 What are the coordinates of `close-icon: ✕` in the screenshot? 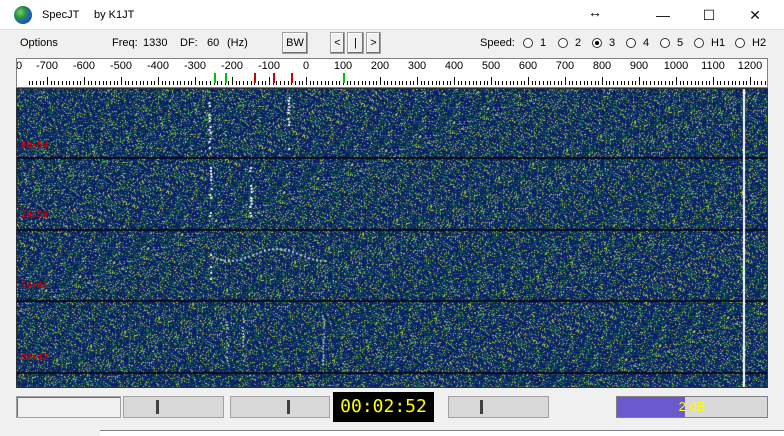 It's located at (755, 15).